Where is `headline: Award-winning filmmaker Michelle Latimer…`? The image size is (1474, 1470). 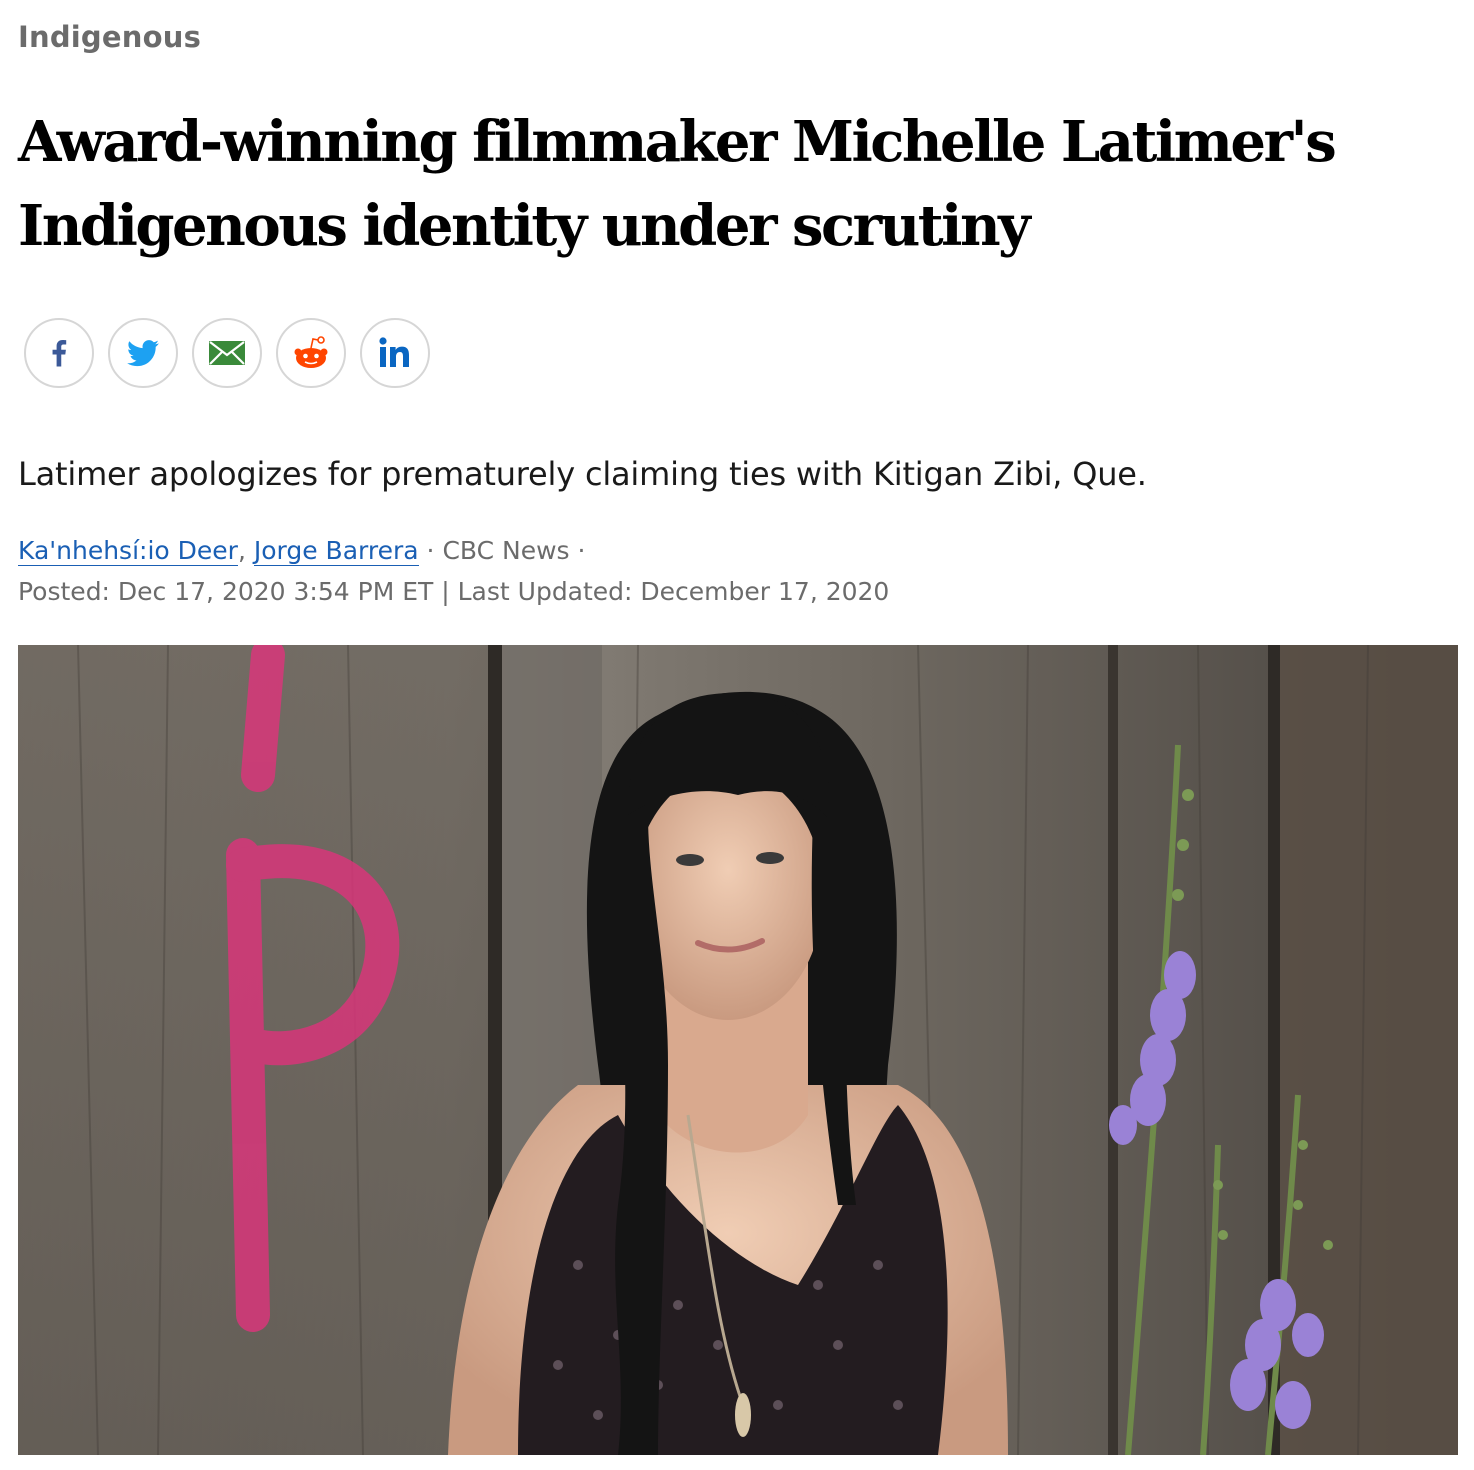
headline: Award-winning filmmaker Michelle Latimer… is located at coordinates (718, 184).